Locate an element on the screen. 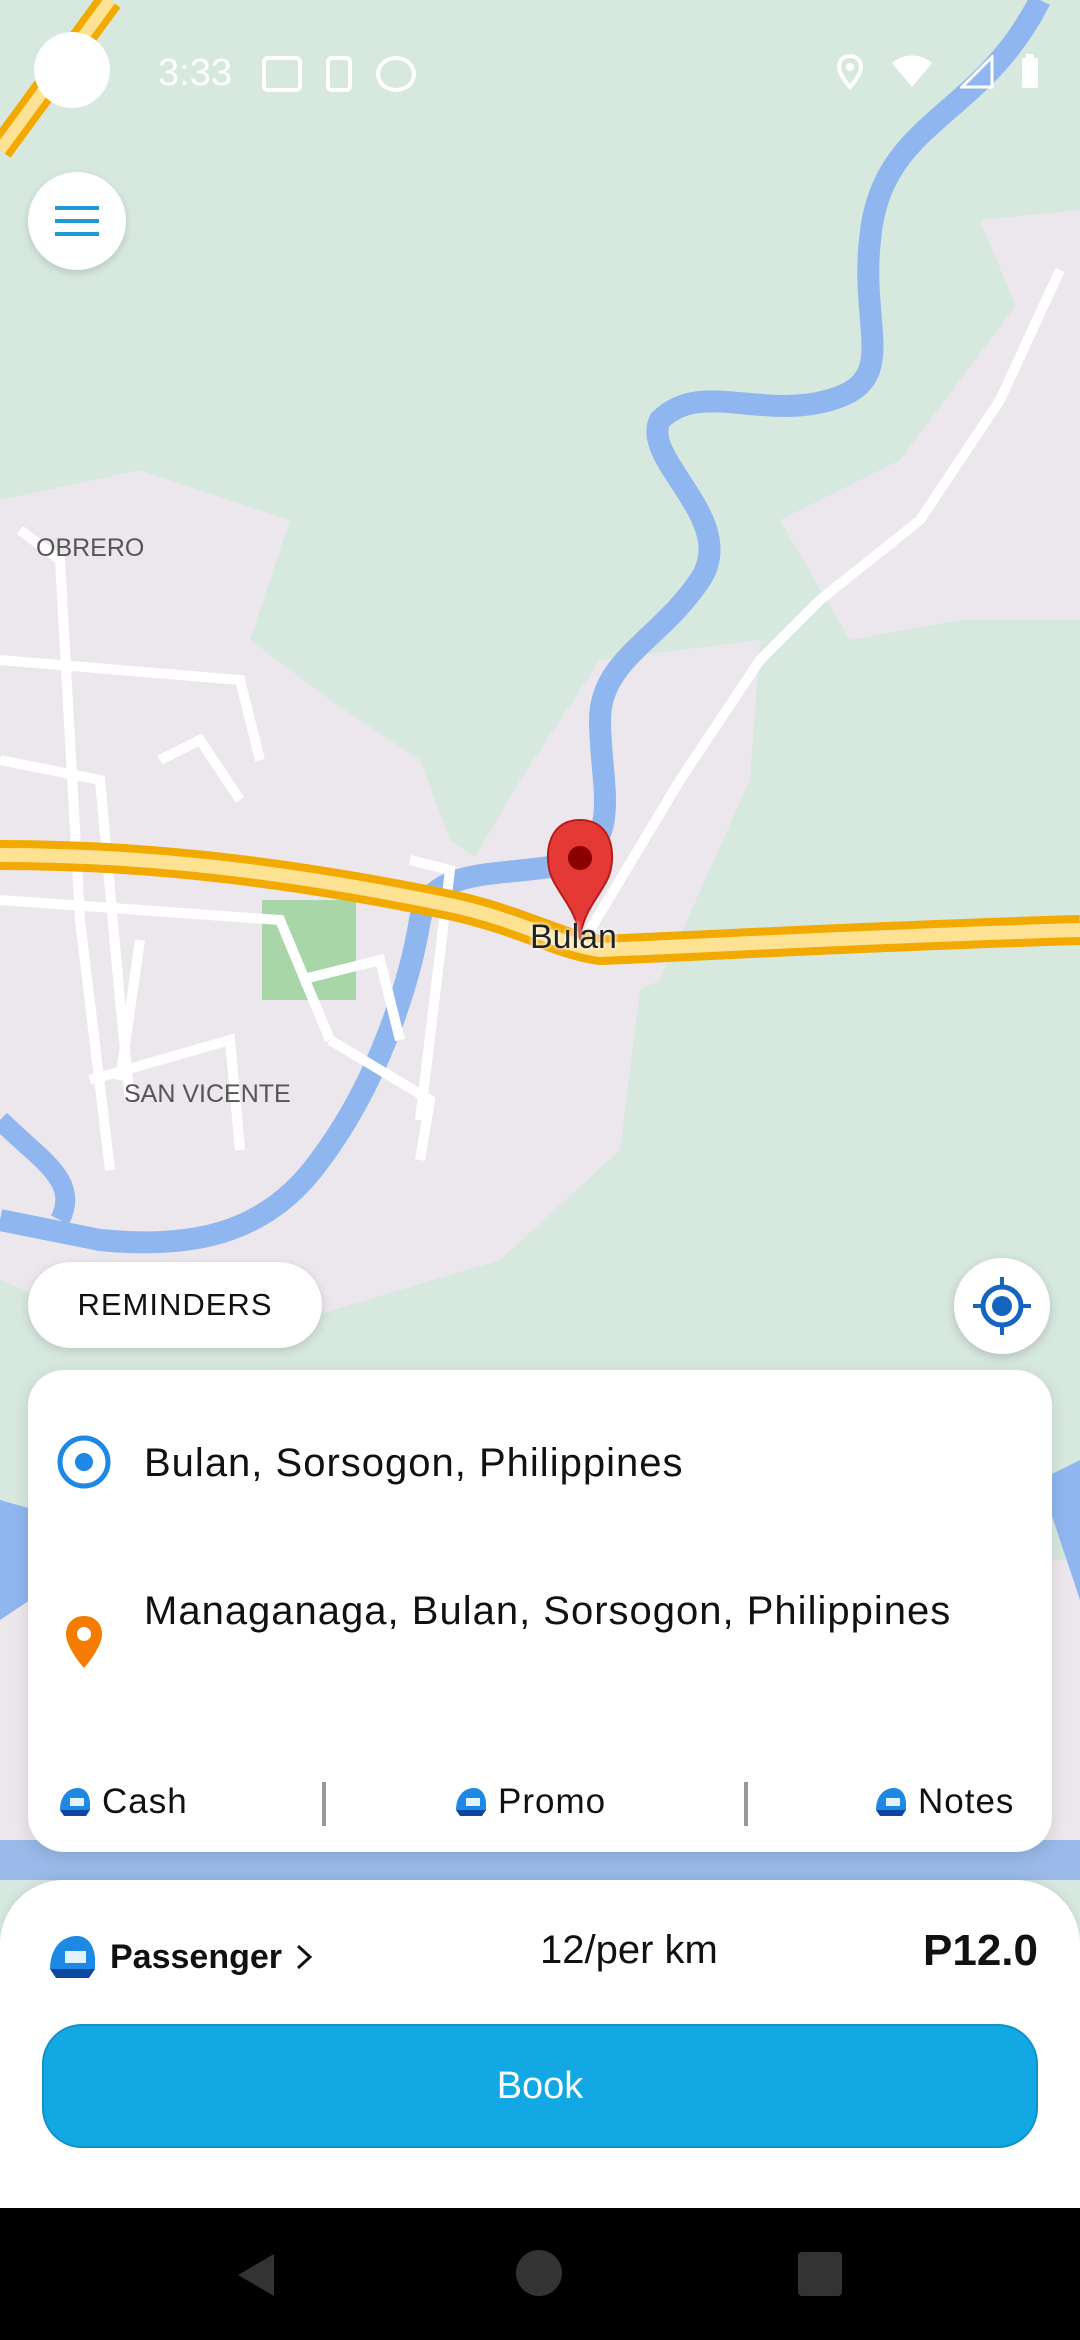 The width and height of the screenshot is (1080, 2340). dropoff-location: Managanaga, Bulan, Sorsogon, Philippines is located at coordinates (574, 1611).